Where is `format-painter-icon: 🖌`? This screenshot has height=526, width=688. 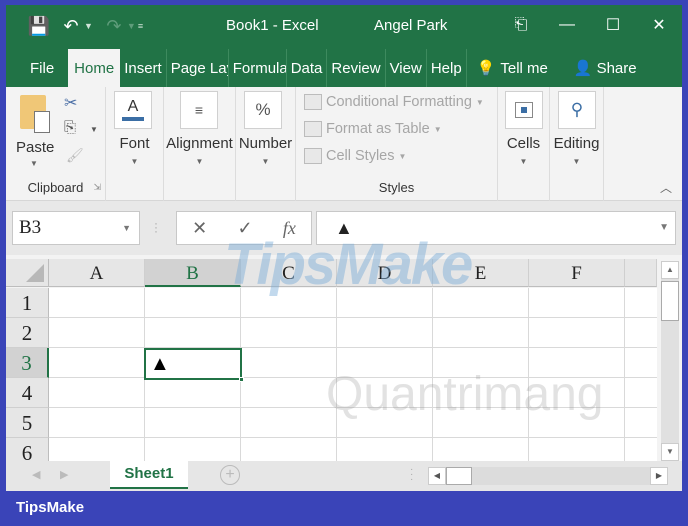 format-painter-icon: 🖌 is located at coordinates (75, 155).